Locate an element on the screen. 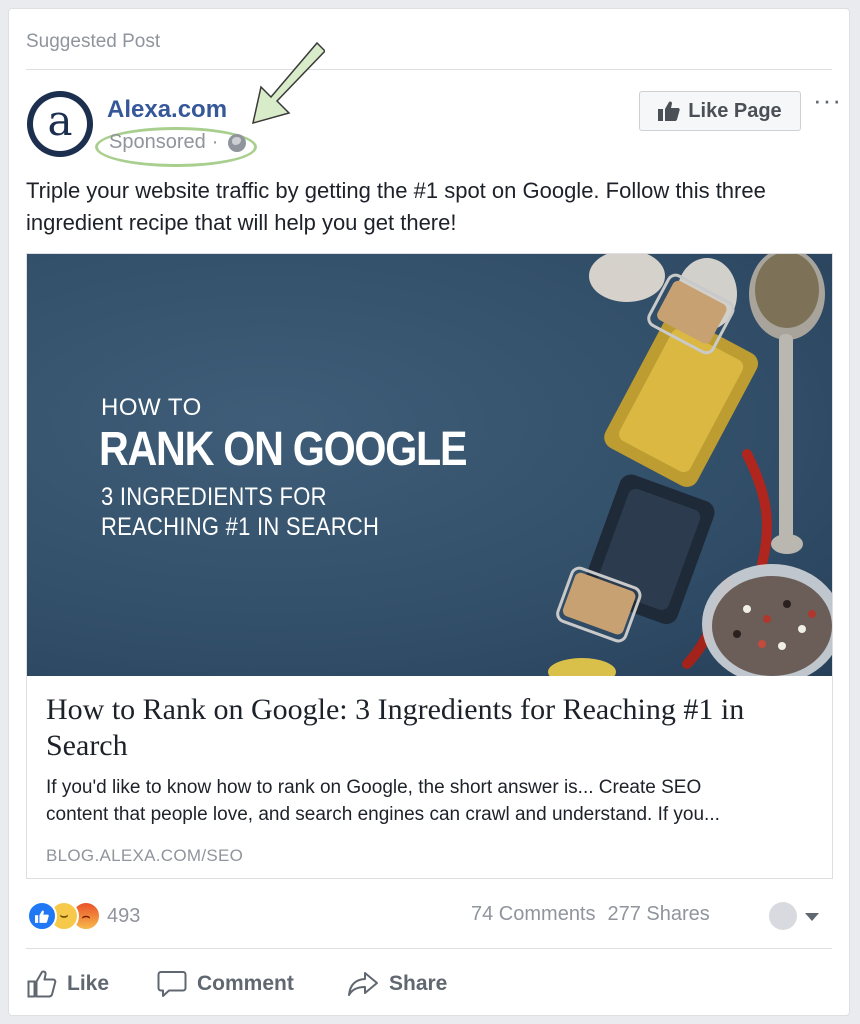  annotation-arrow-icon is located at coordinates (288, 83).